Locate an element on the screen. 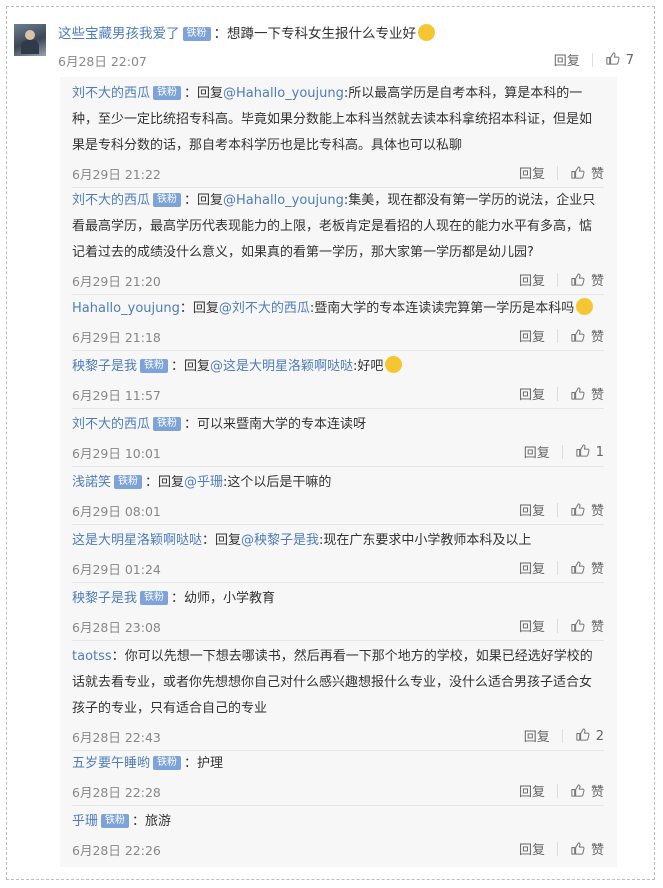 Image resolution: width=663 pixels, height=888 pixels. main-comment-text: 这些宝藏男孩我爱了 铁粉 ：想蹲一下专科女生报什么专业好 is located at coordinates (343, 34).